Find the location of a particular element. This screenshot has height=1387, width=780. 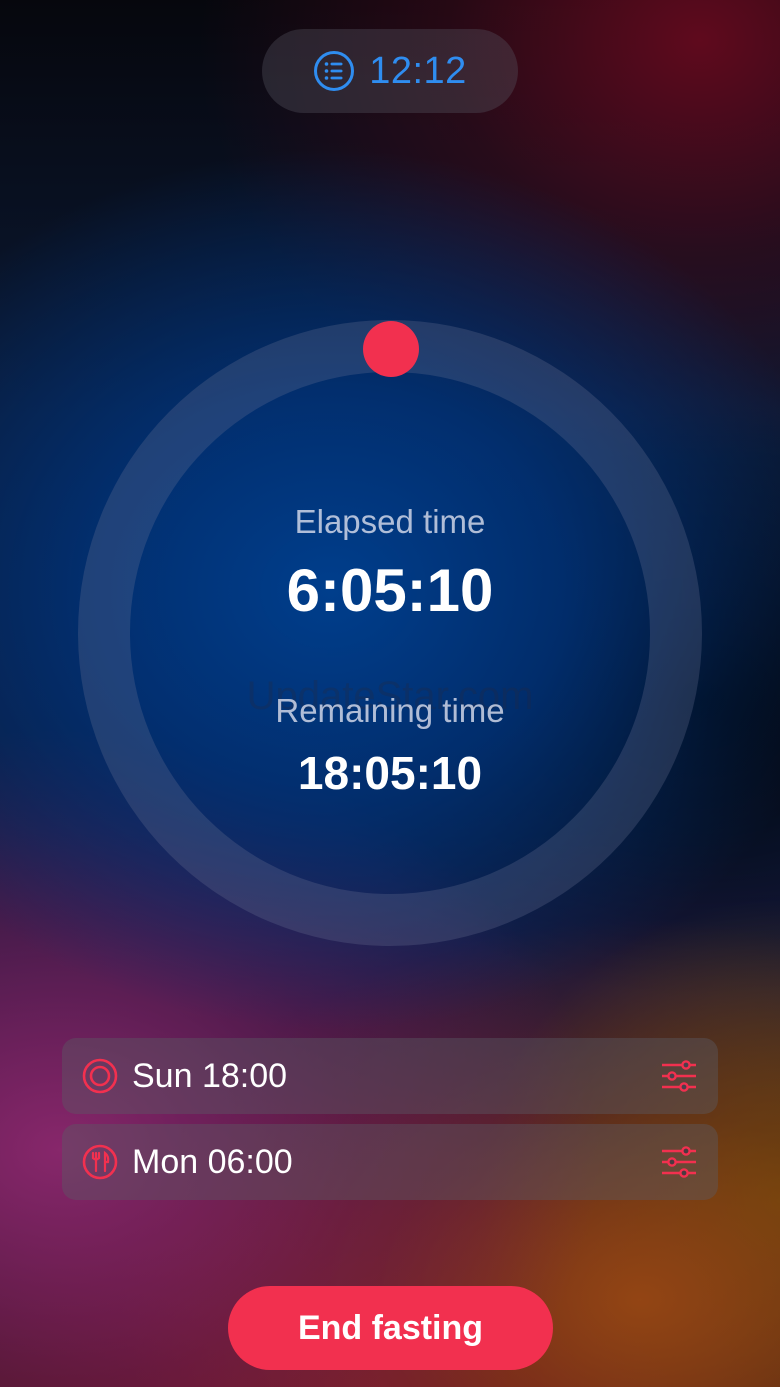

fast-start-row: Sun 18:00 is located at coordinates (390, 1076).